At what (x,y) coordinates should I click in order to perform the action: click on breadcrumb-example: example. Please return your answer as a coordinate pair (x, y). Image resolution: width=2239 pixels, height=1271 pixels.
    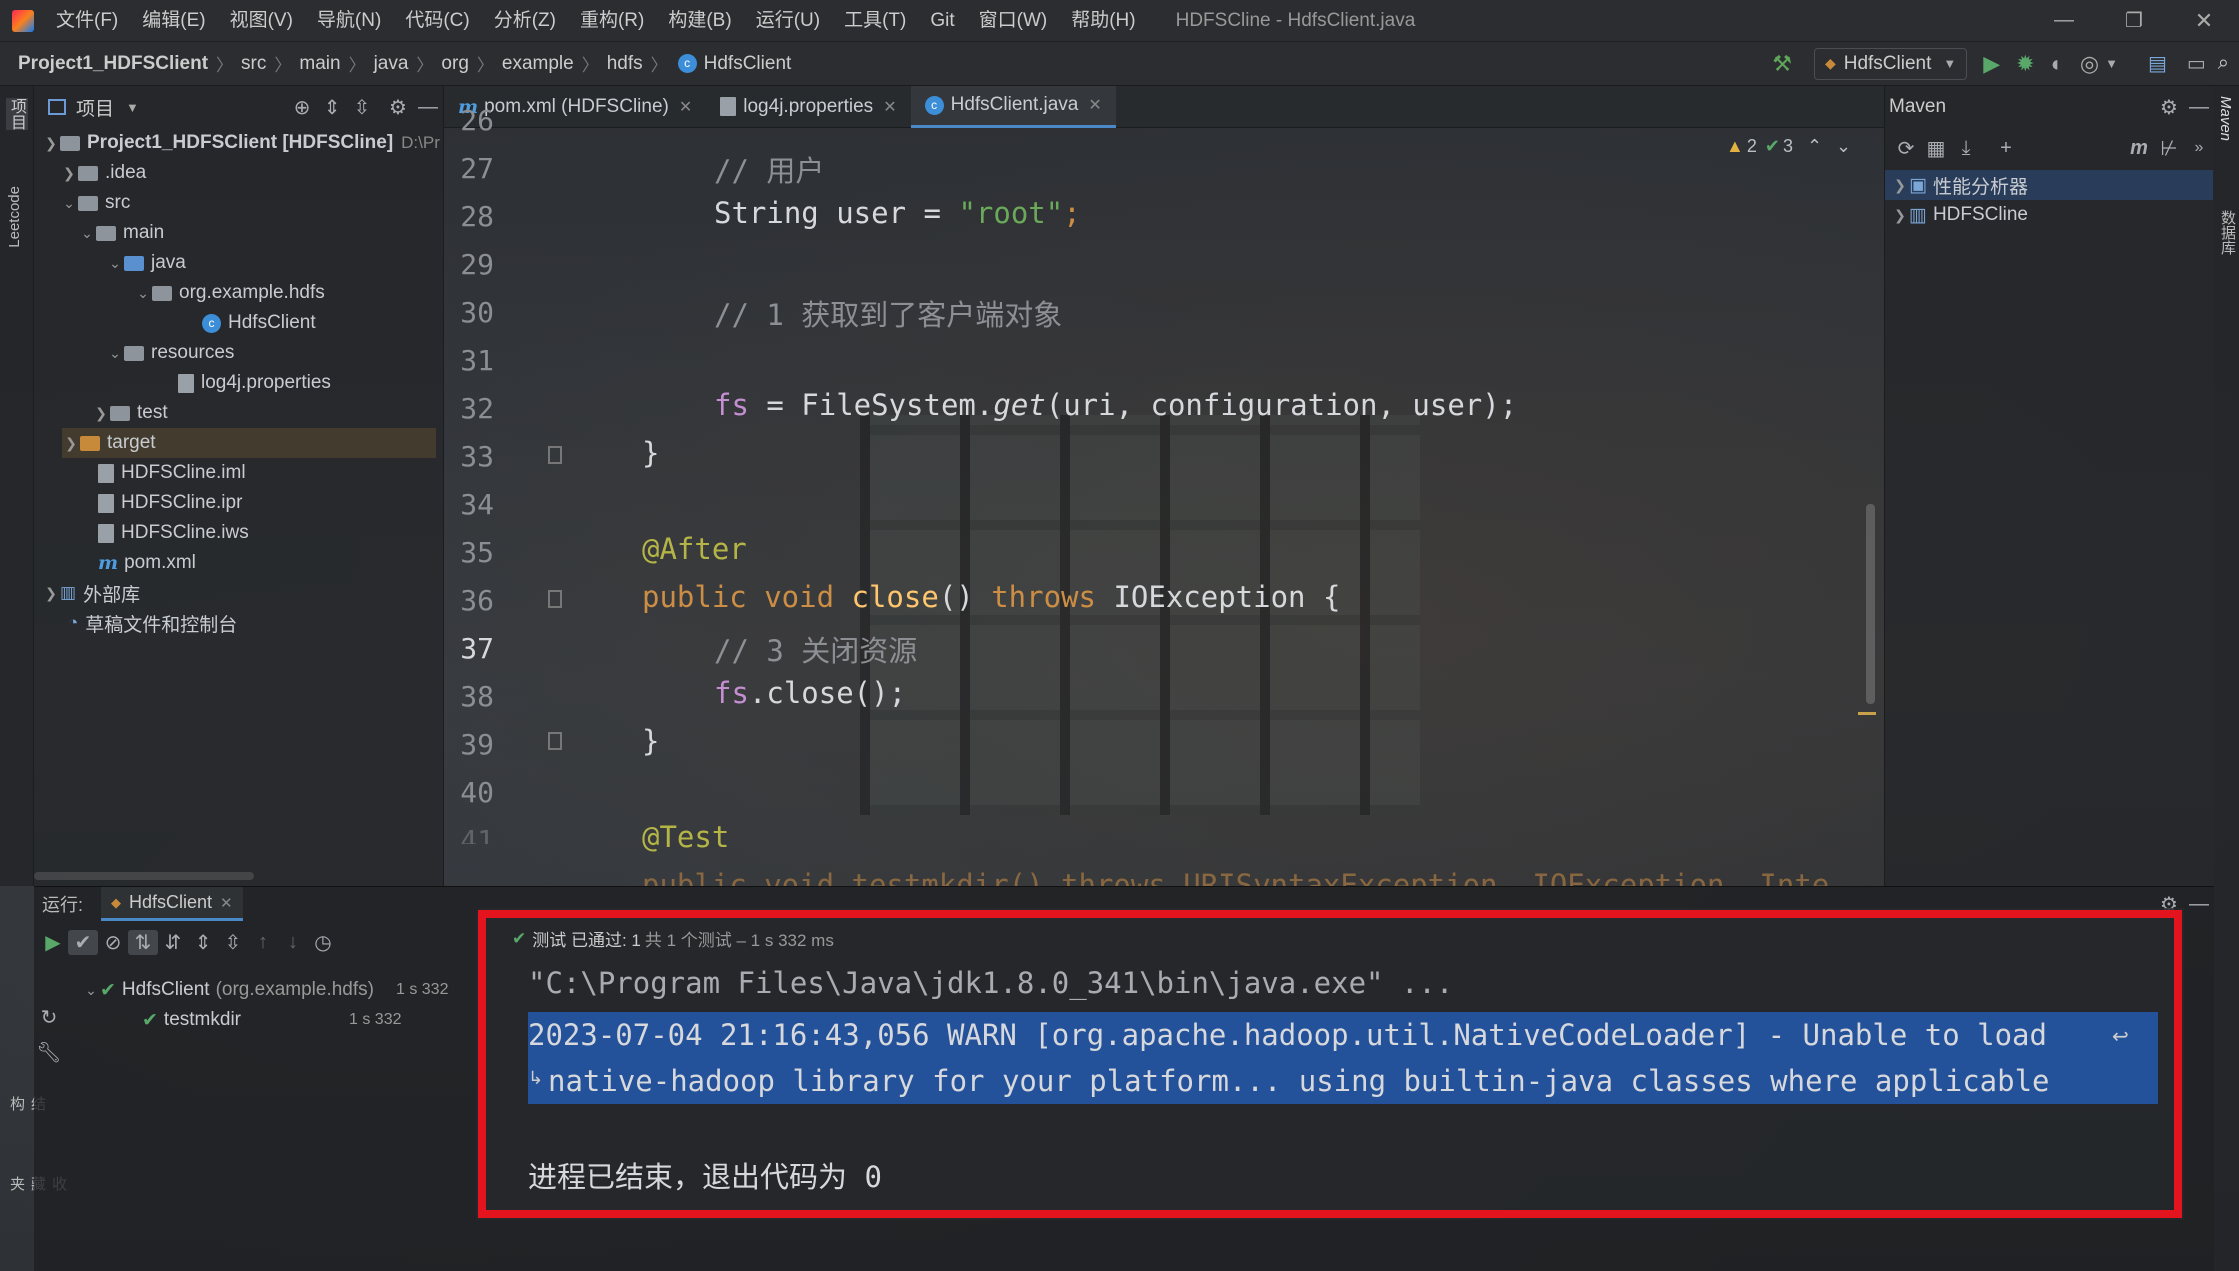
    Looking at the image, I should click on (538, 64).